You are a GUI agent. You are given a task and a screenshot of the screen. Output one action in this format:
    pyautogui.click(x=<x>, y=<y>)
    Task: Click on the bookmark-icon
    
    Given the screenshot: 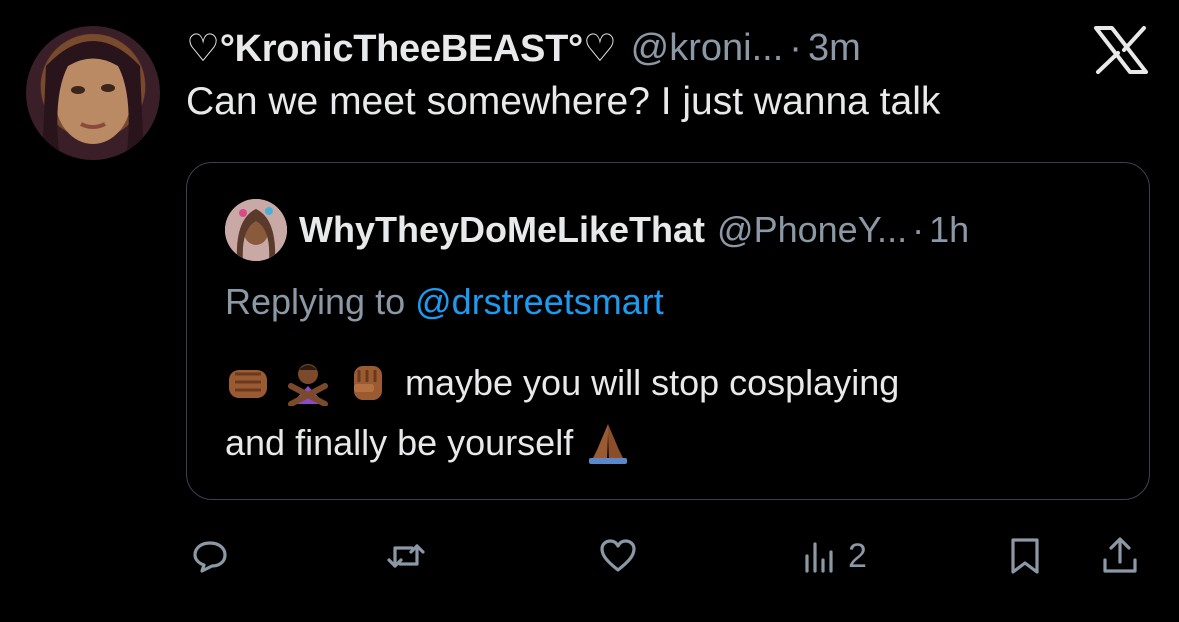 What is the action you would take?
    pyautogui.click(x=1025, y=556)
    